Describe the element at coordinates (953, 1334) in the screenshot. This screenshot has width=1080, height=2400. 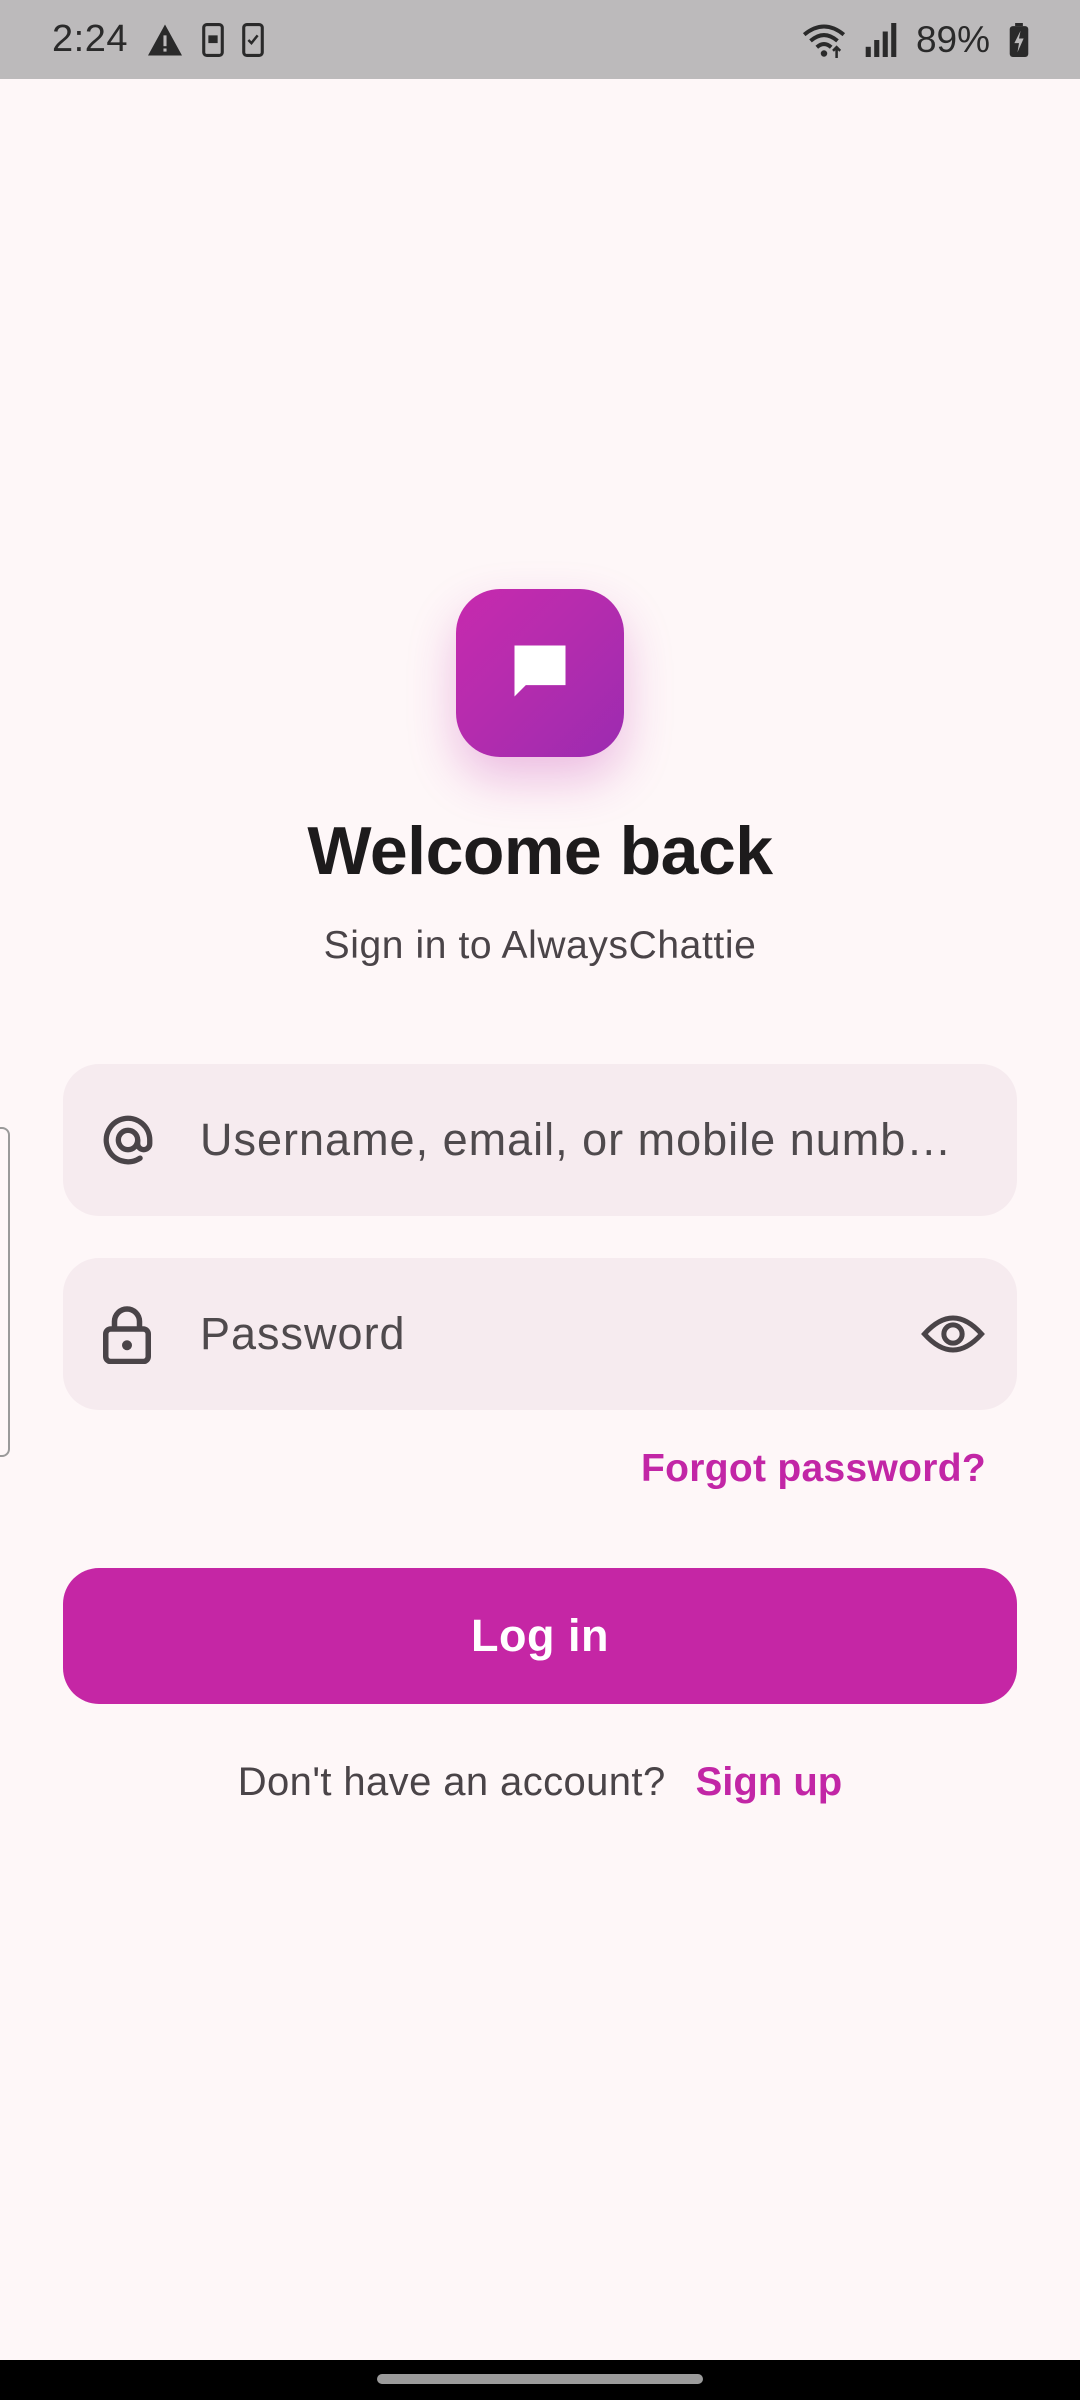
I see `eye-icon` at that location.